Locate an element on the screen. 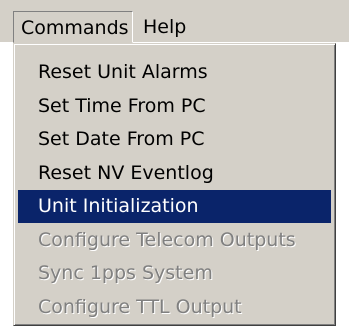 This screenshot has width=349, height=326. menu-item-sync-1pps-system: Sync 1pps System is located at coordinates (125, 273).